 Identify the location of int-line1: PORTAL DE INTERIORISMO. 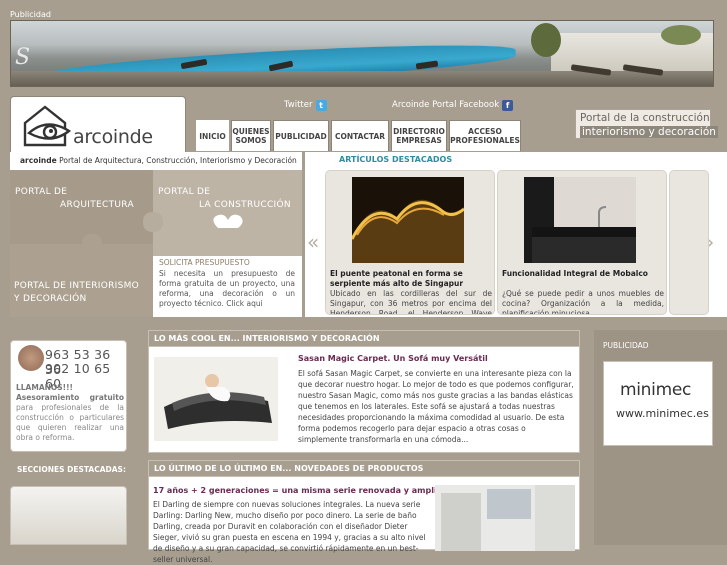
(77, 286).